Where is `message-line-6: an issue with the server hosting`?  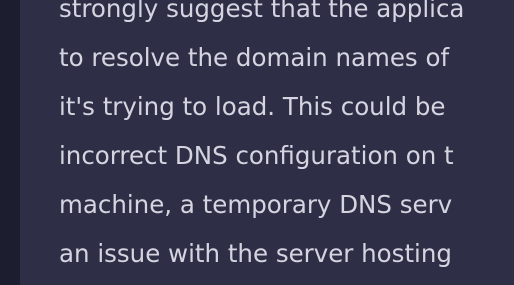
message-line-6: an issue with the server hosting is located at coordinates (255, 253).